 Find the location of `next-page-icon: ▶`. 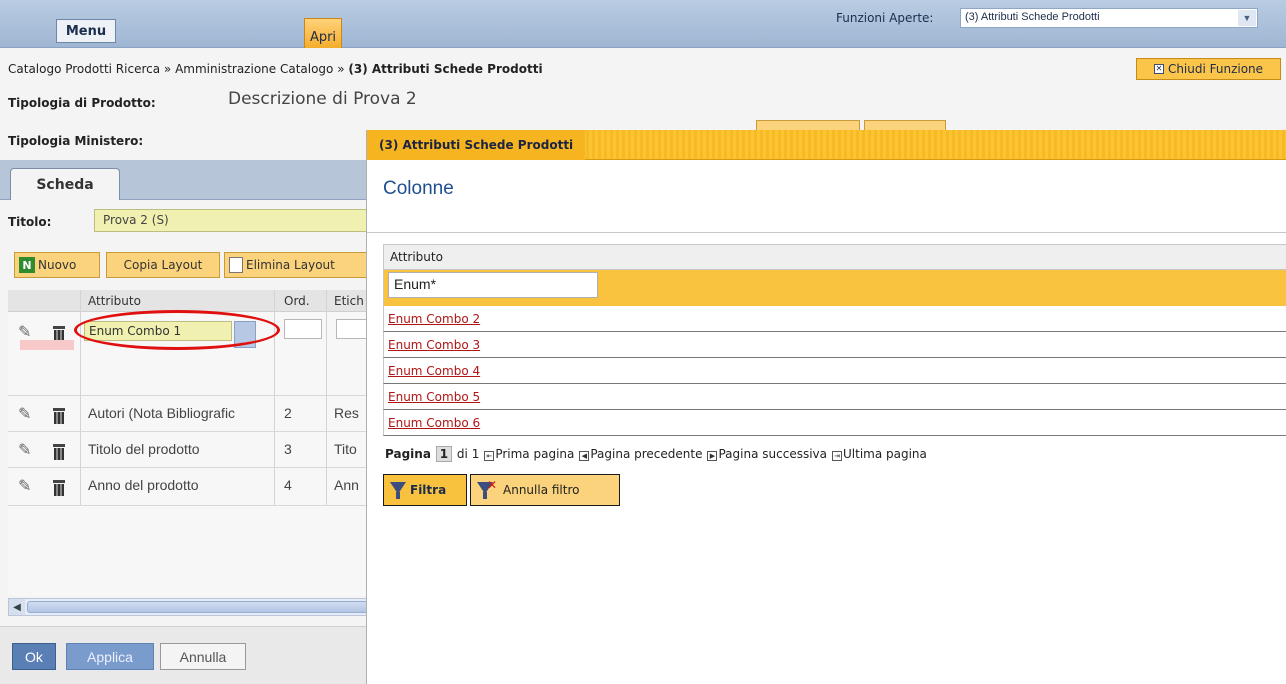

next-page-icon: ▶ is located at coordinates (712, 456).